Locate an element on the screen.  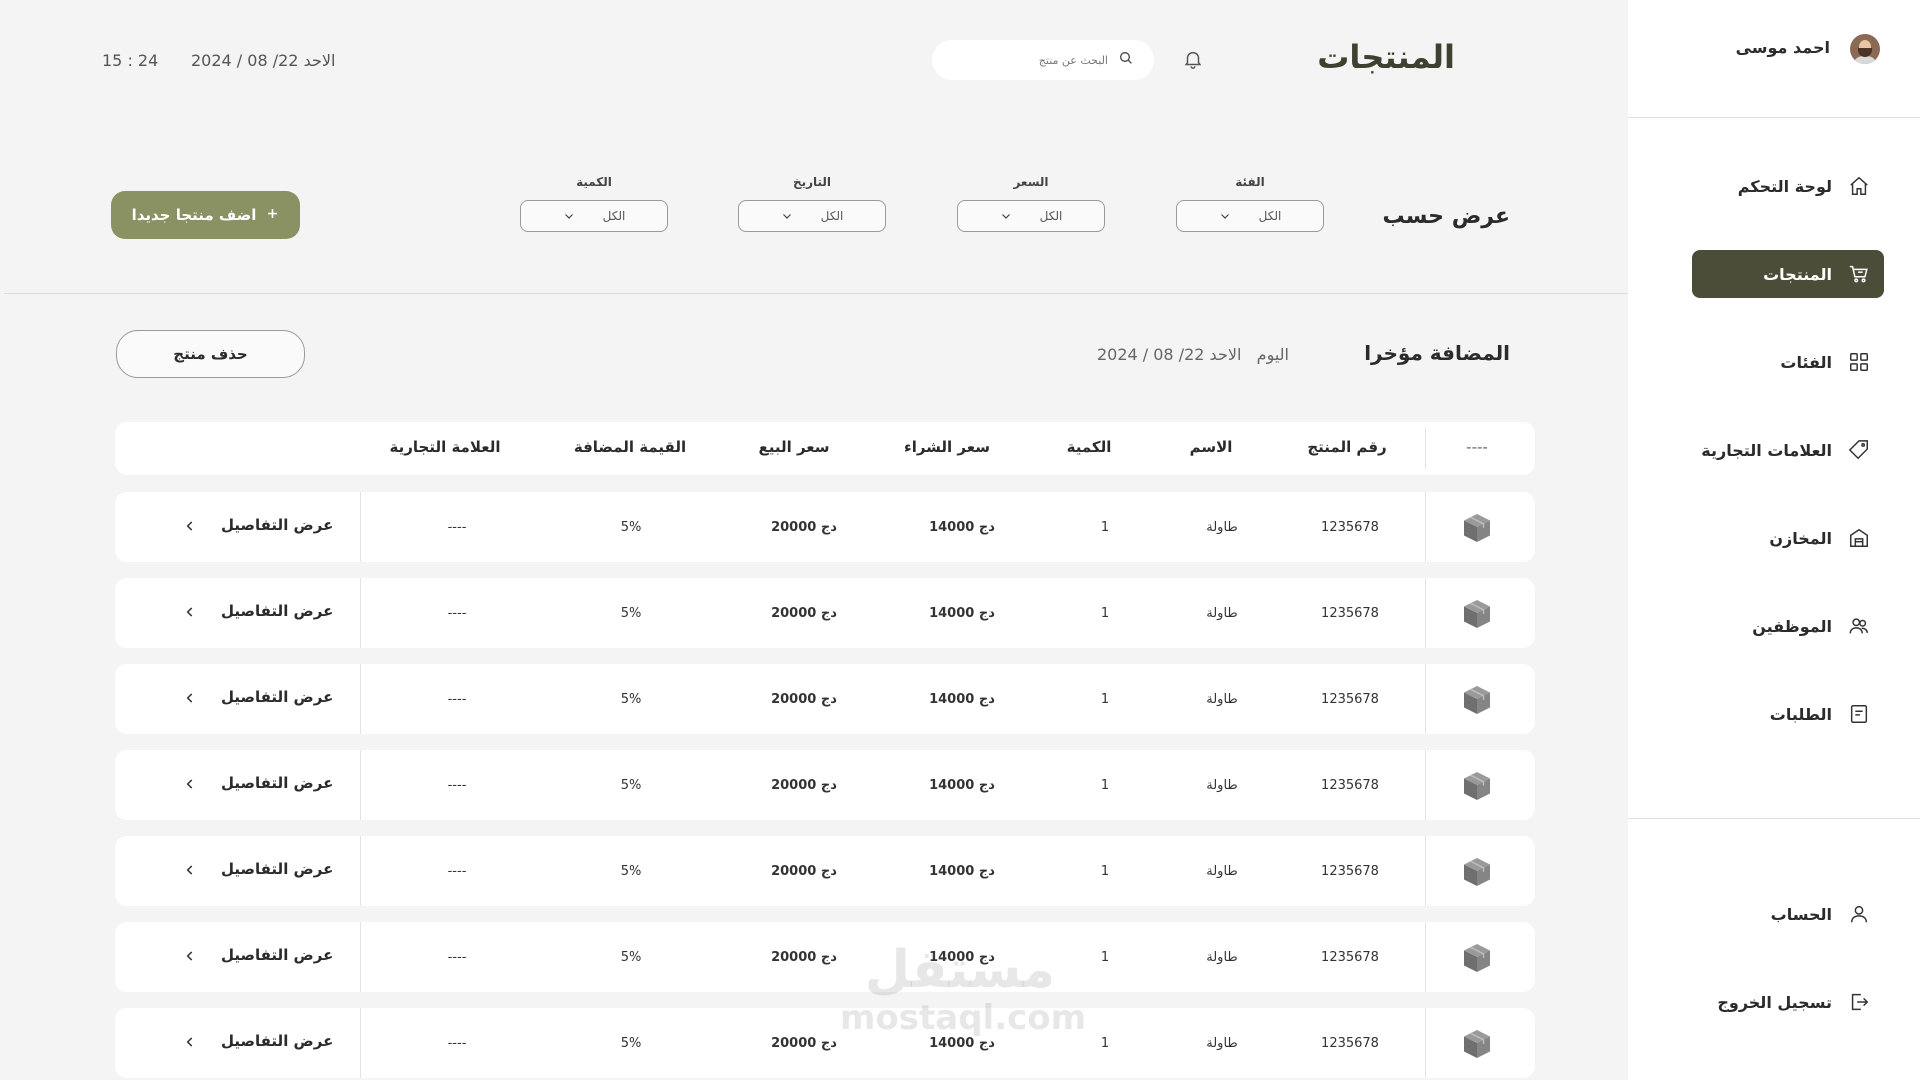
filter-price: السعر الكل is located at coordinates (1031, 203).